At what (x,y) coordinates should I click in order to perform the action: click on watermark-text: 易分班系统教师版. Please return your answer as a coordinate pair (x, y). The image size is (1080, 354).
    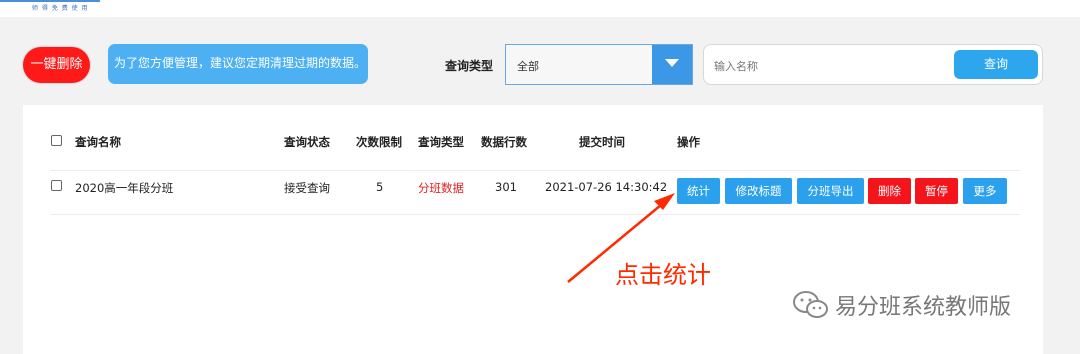
    Looking at the image, I should click on (923, 307).